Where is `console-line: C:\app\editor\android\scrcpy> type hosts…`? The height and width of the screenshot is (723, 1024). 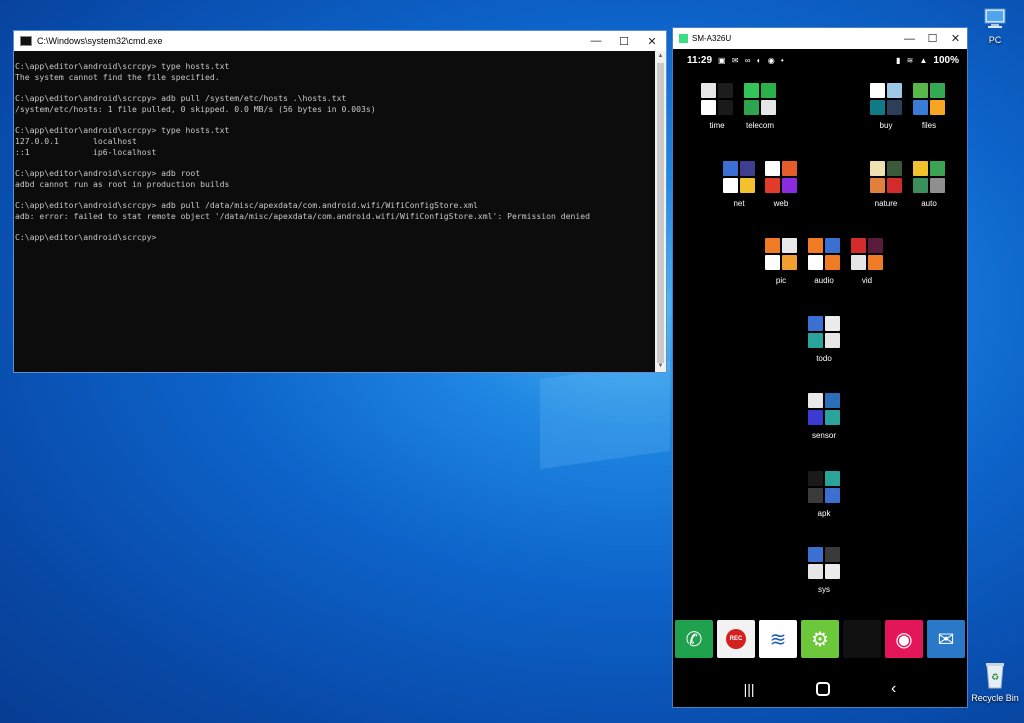 console-line: C:\app\editor\android\scrcpy> type hosts… is located at coordinates (122, 130).